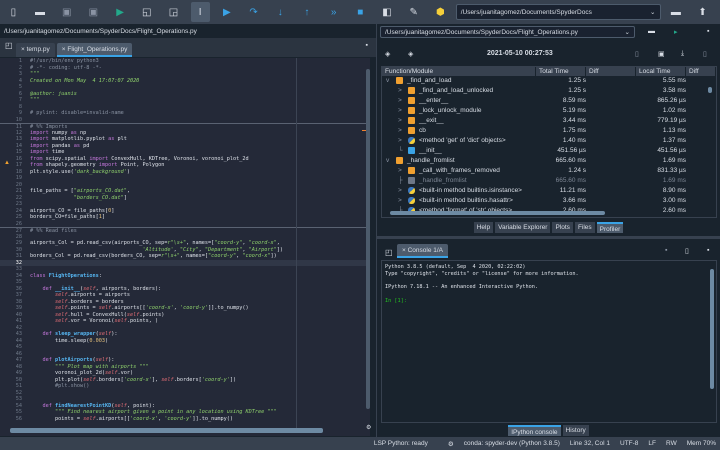  What do you see at coordinates (387, 12) in the screenshot?
I see `maximize-pane-icon: ◧` at bounding box center [387, 12].